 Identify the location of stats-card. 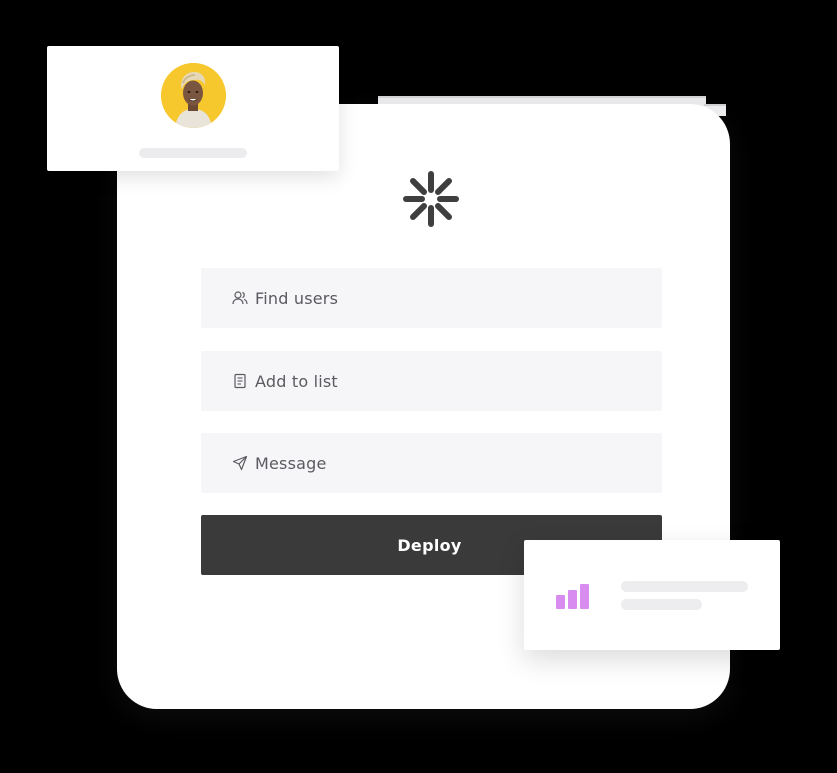
(652, 595).